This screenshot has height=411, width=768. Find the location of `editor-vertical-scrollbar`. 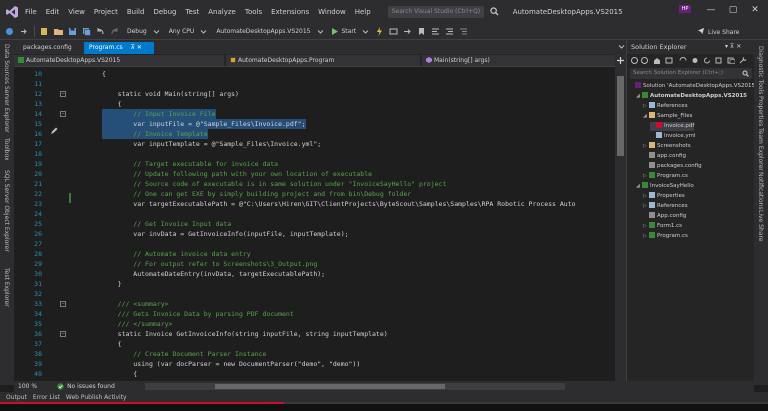

editor-vertical-scrollbar is located at coordinates (620, 217).